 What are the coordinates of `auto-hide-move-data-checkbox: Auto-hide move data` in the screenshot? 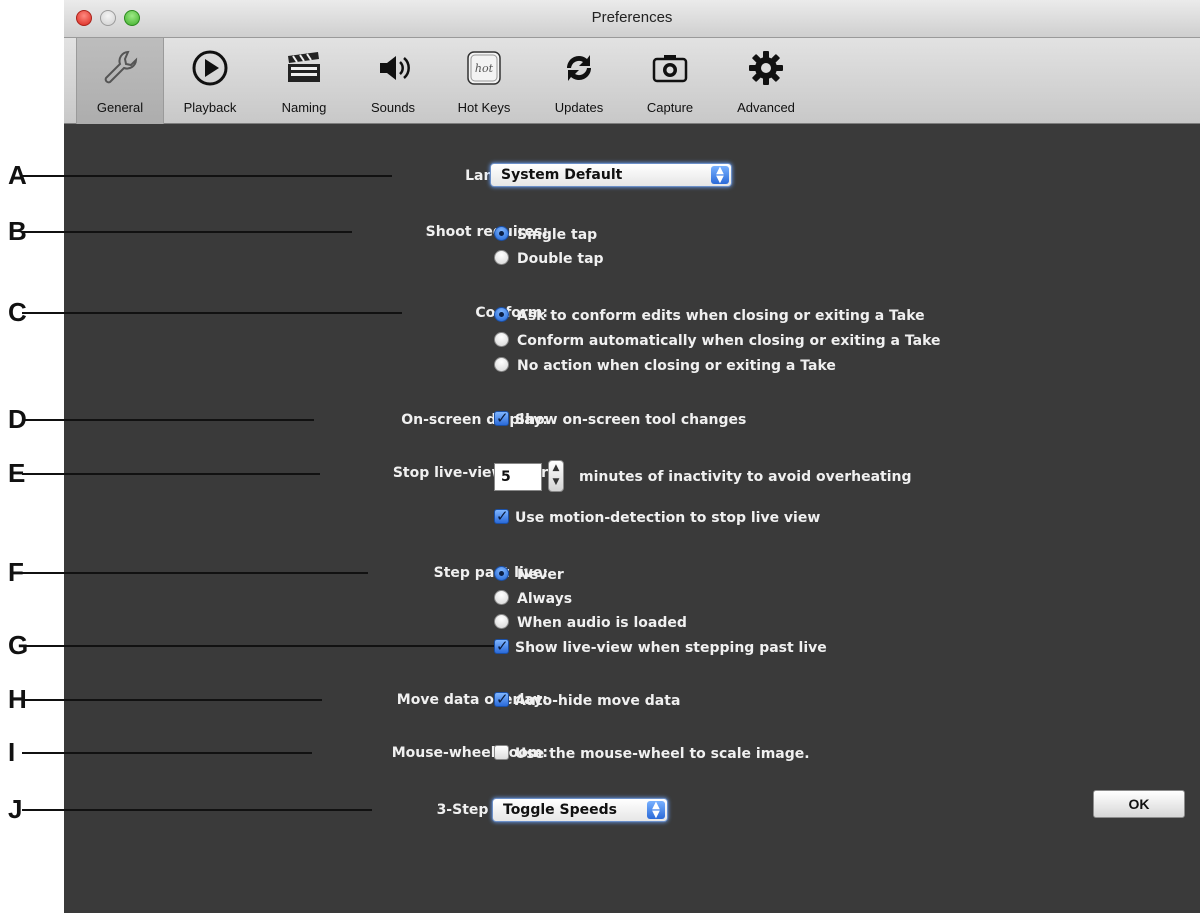 It's located at (587, 699).